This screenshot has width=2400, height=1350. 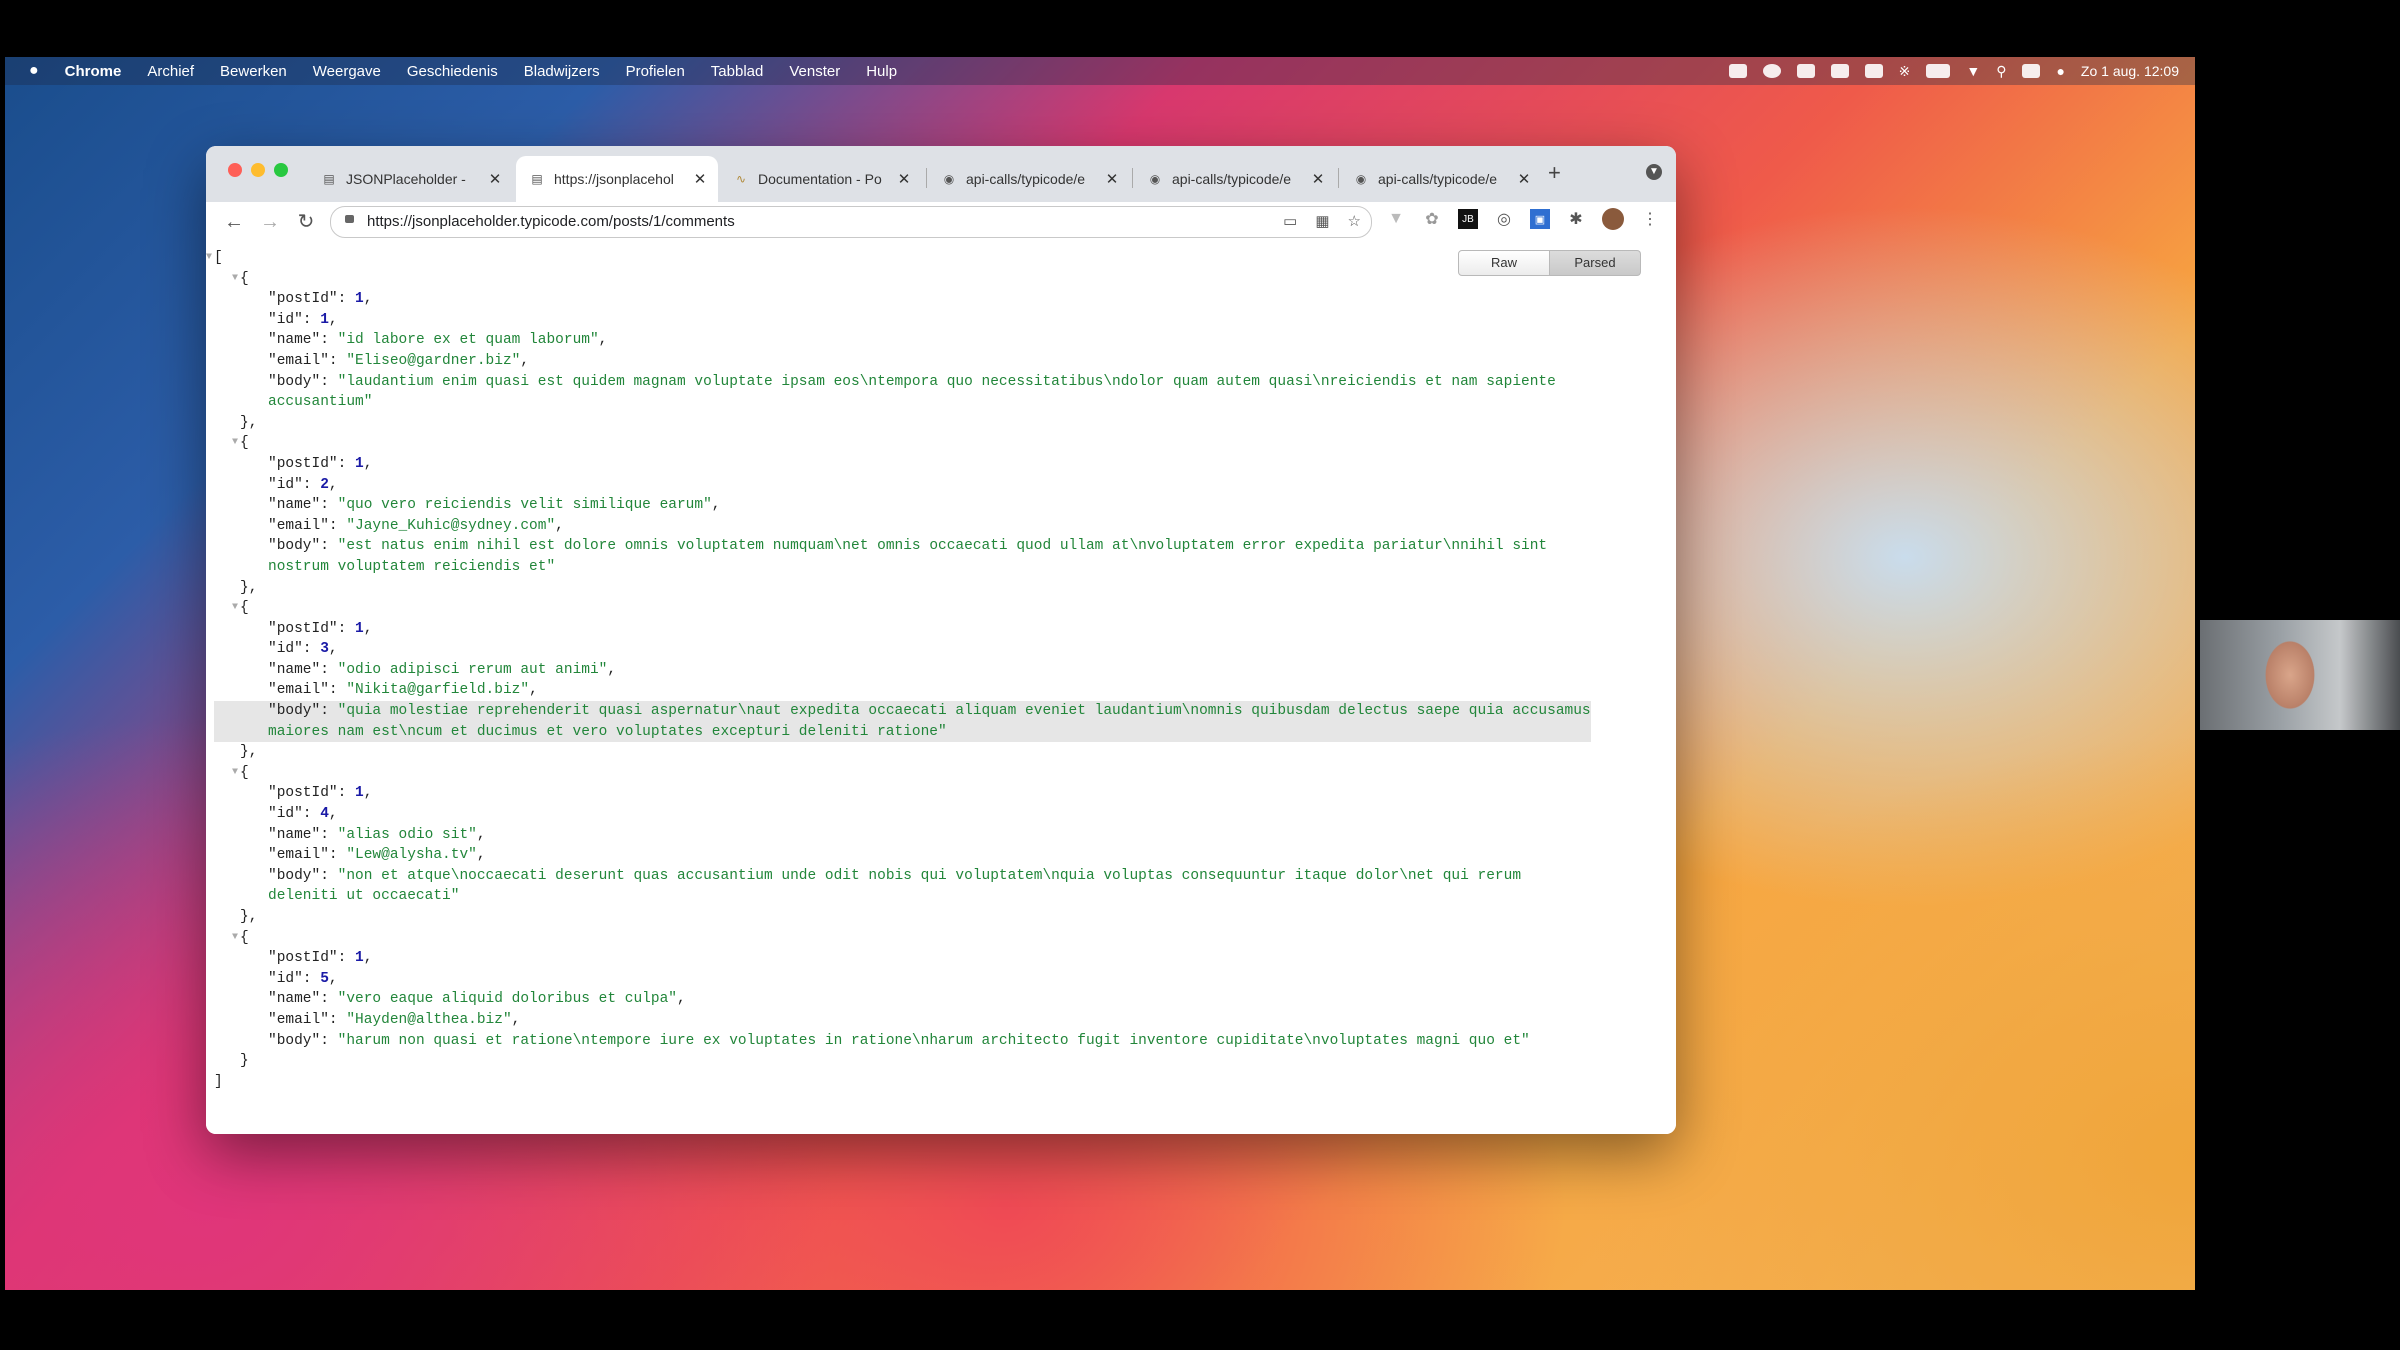 What do you see at coordinates (1441, 179) in the screenshot?
I see `tab-api-calls-3: ◉ api-calls/typicode/e ✕` at bounding box center [1441, 179].